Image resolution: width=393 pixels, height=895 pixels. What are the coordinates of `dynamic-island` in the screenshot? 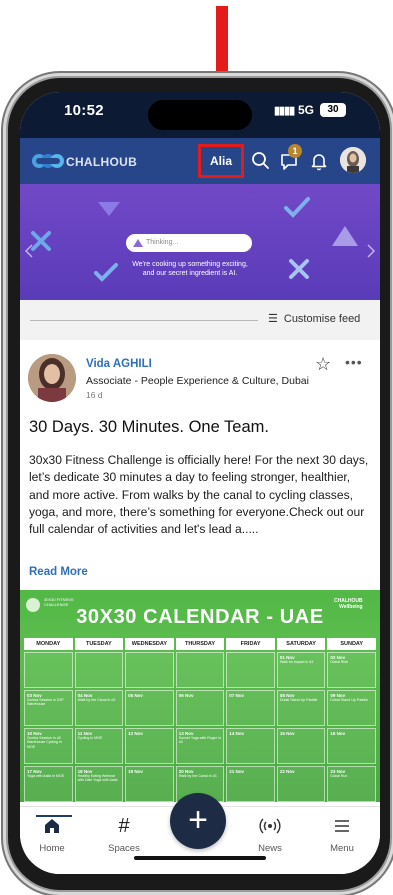 It's located at (200, 115).